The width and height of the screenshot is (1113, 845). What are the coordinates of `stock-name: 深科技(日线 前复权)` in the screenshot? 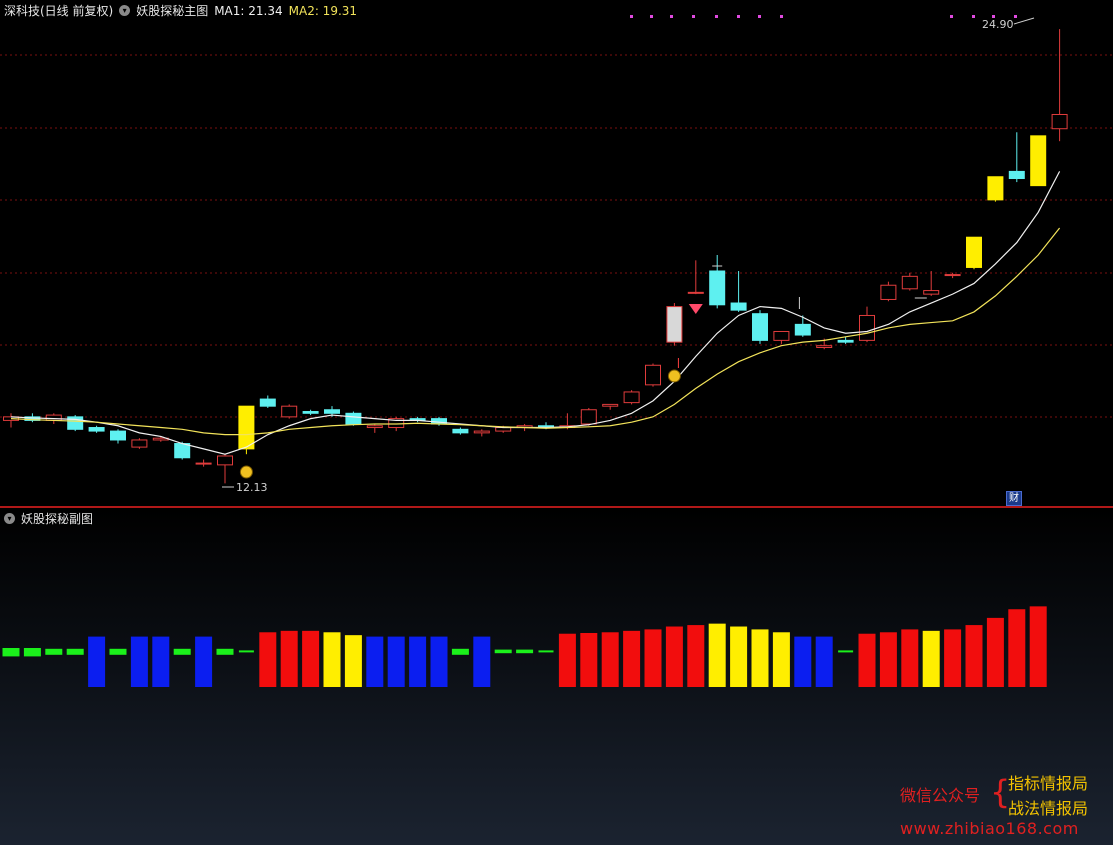 It's located at (58, 10).